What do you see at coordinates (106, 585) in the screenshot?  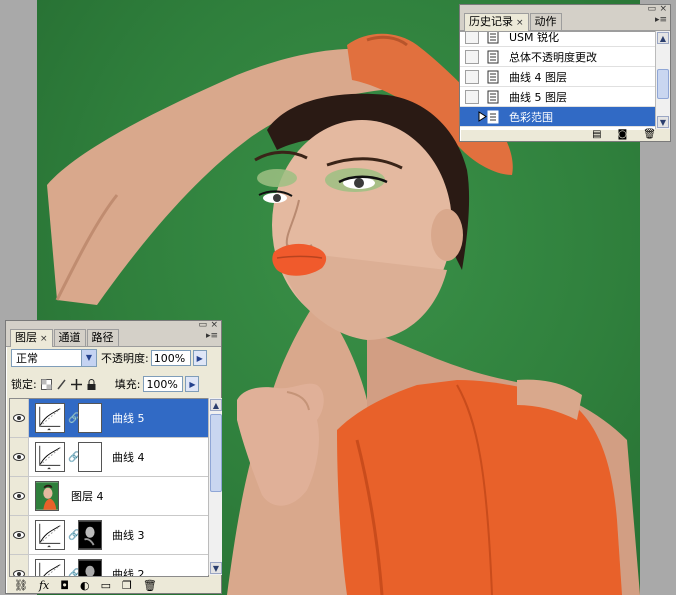 I see `new-group-icon: ▭` at bounding box center [106, 585].